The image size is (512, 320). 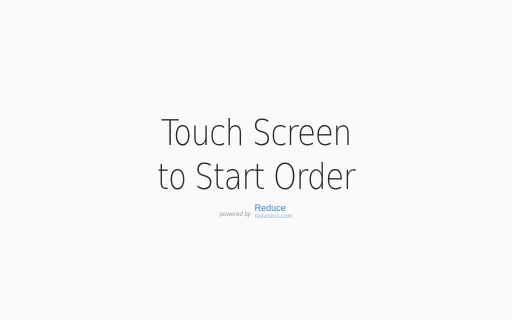 What do you see at coordinates (256, 177) in the screenshot?
I see `prompt-line-2: to Start Order` at bounding box center [256, 177].